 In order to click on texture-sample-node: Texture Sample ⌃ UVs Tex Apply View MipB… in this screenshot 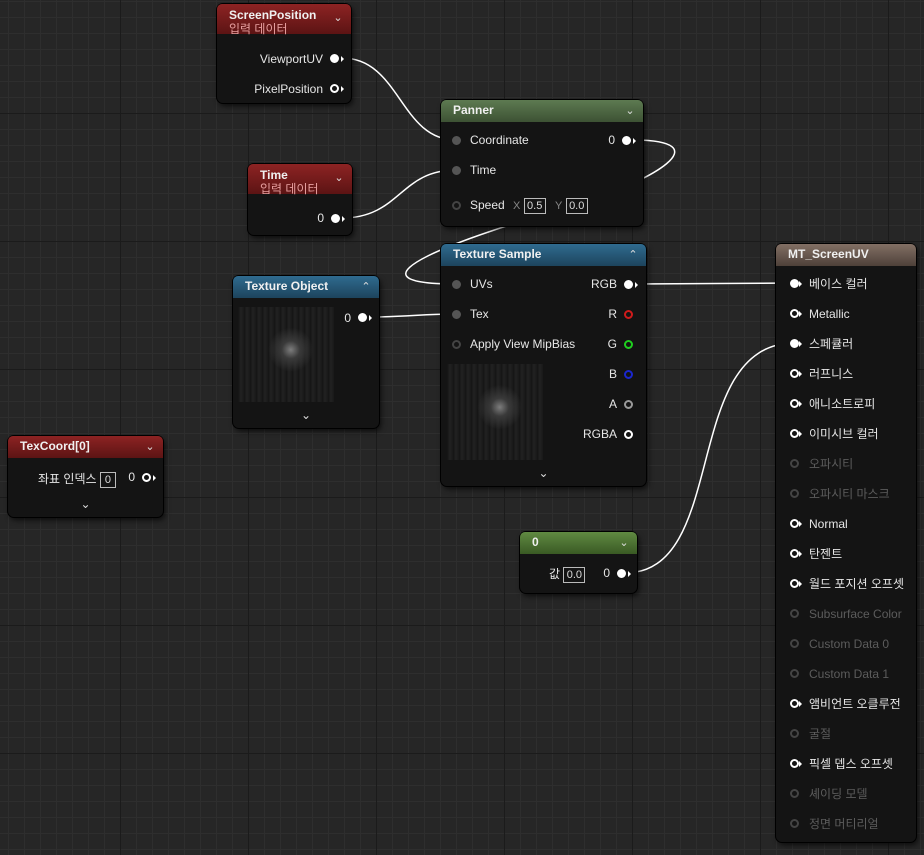, I will do `click(543, 365)`.